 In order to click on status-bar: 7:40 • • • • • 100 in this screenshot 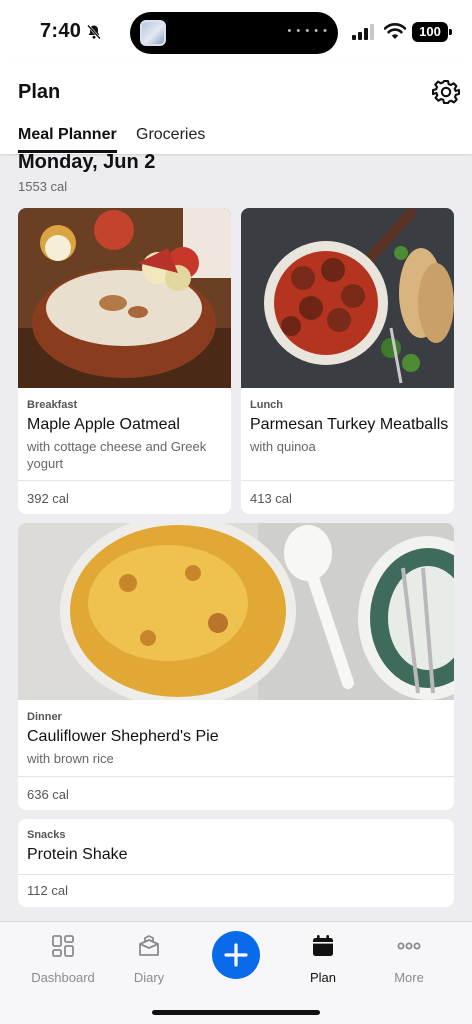, I will do `click(236, 32)`.